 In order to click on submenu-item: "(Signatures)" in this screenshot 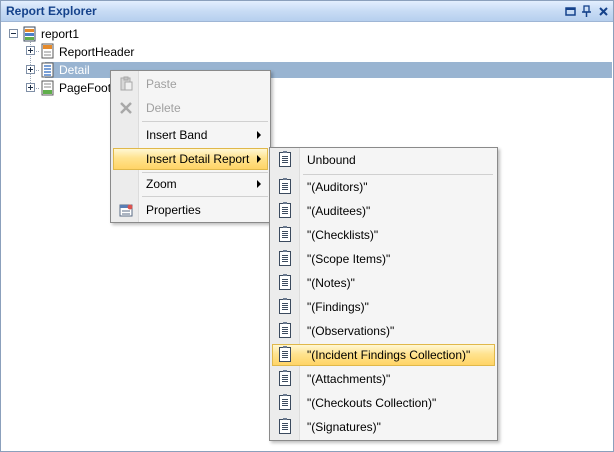, I will do `click(383, 427)`.